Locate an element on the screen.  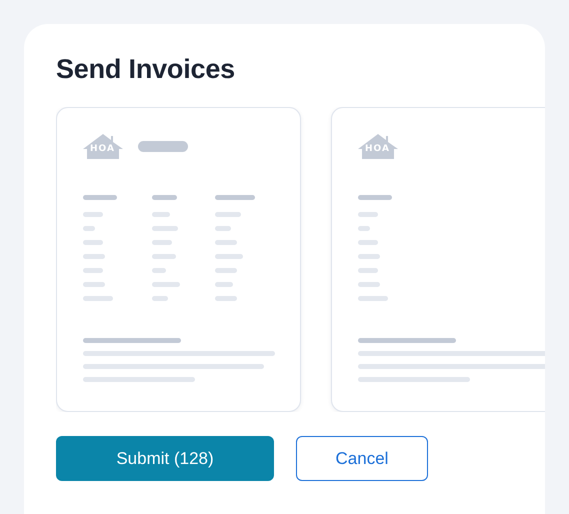
submit-button: Submit (128) is located at coordinates (165, 458).